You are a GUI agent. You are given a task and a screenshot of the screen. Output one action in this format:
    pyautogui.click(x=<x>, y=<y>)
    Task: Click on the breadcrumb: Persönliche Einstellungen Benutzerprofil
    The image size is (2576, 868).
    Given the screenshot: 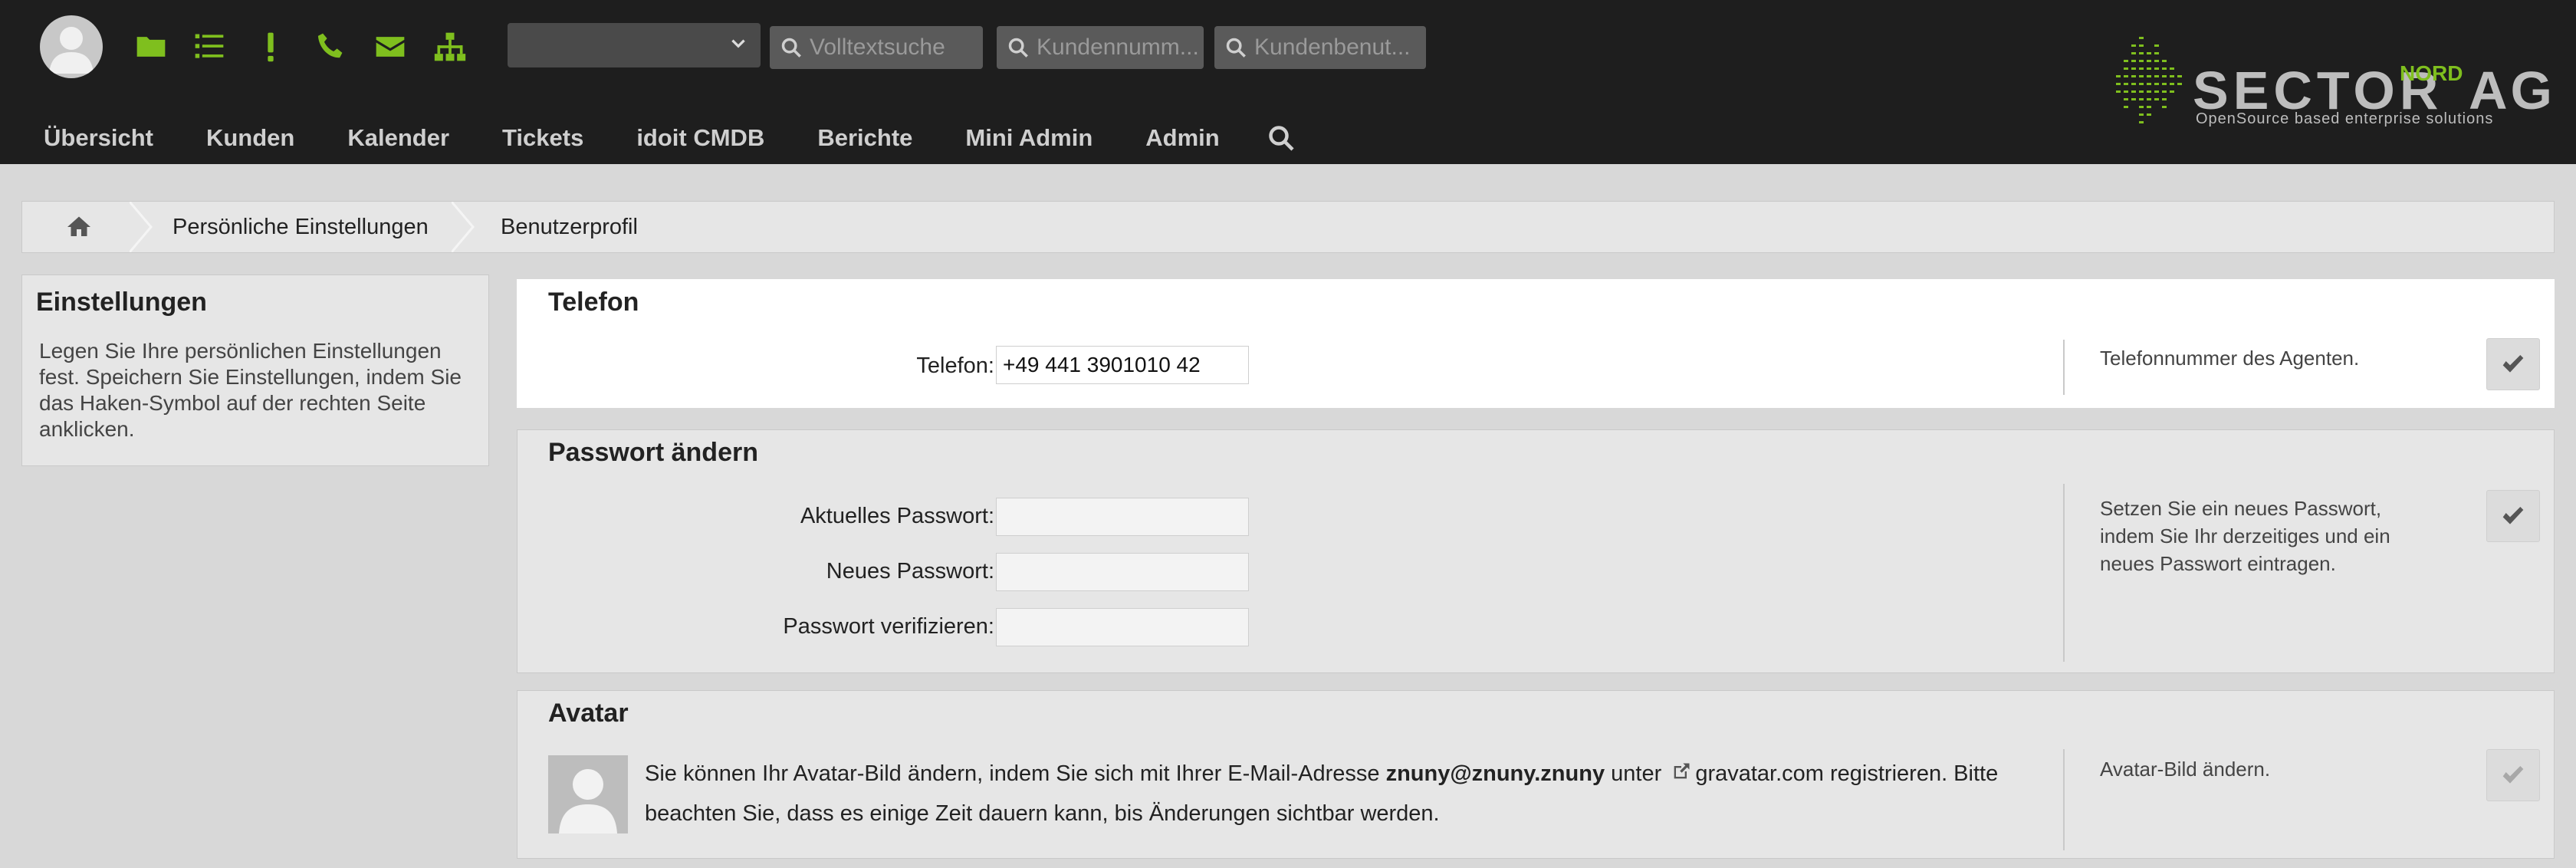 What is the action you would take?
    pyautogui.click(x=1288, y=227)
    